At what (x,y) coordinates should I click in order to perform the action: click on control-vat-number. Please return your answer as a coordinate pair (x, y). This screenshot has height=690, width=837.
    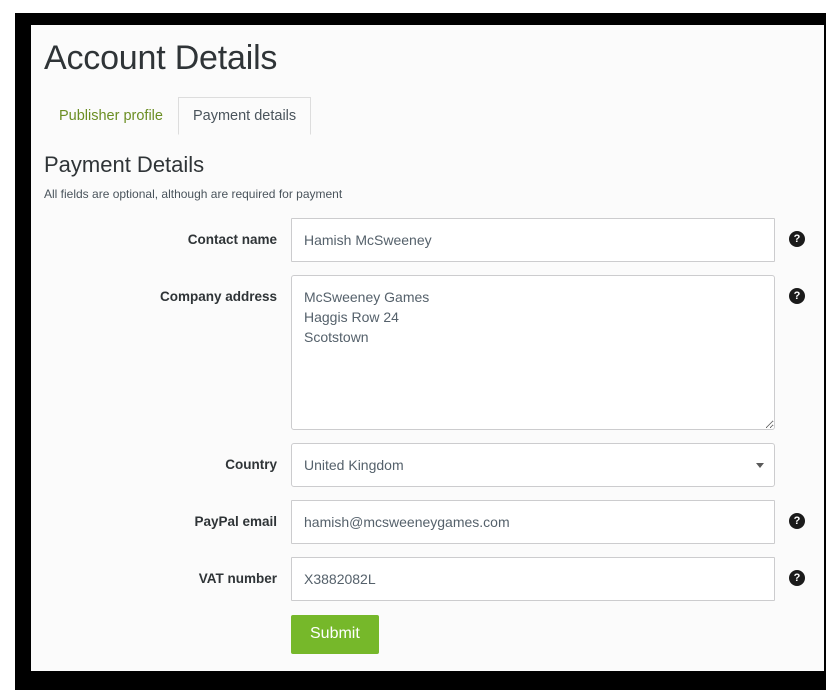
    Looking at the image, I should click on (533, 579).